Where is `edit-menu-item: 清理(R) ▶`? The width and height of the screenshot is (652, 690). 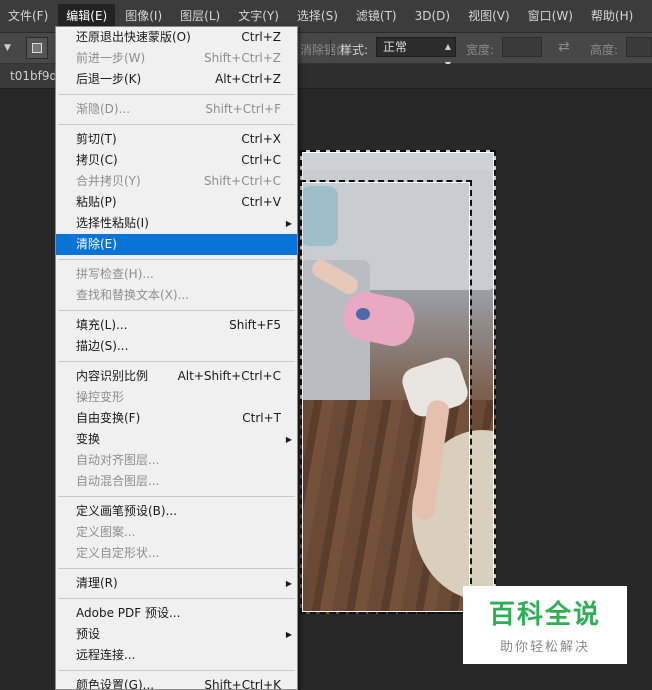 edit-menu-item: 清理(R) ▶ is located at coordinates (176, 583).